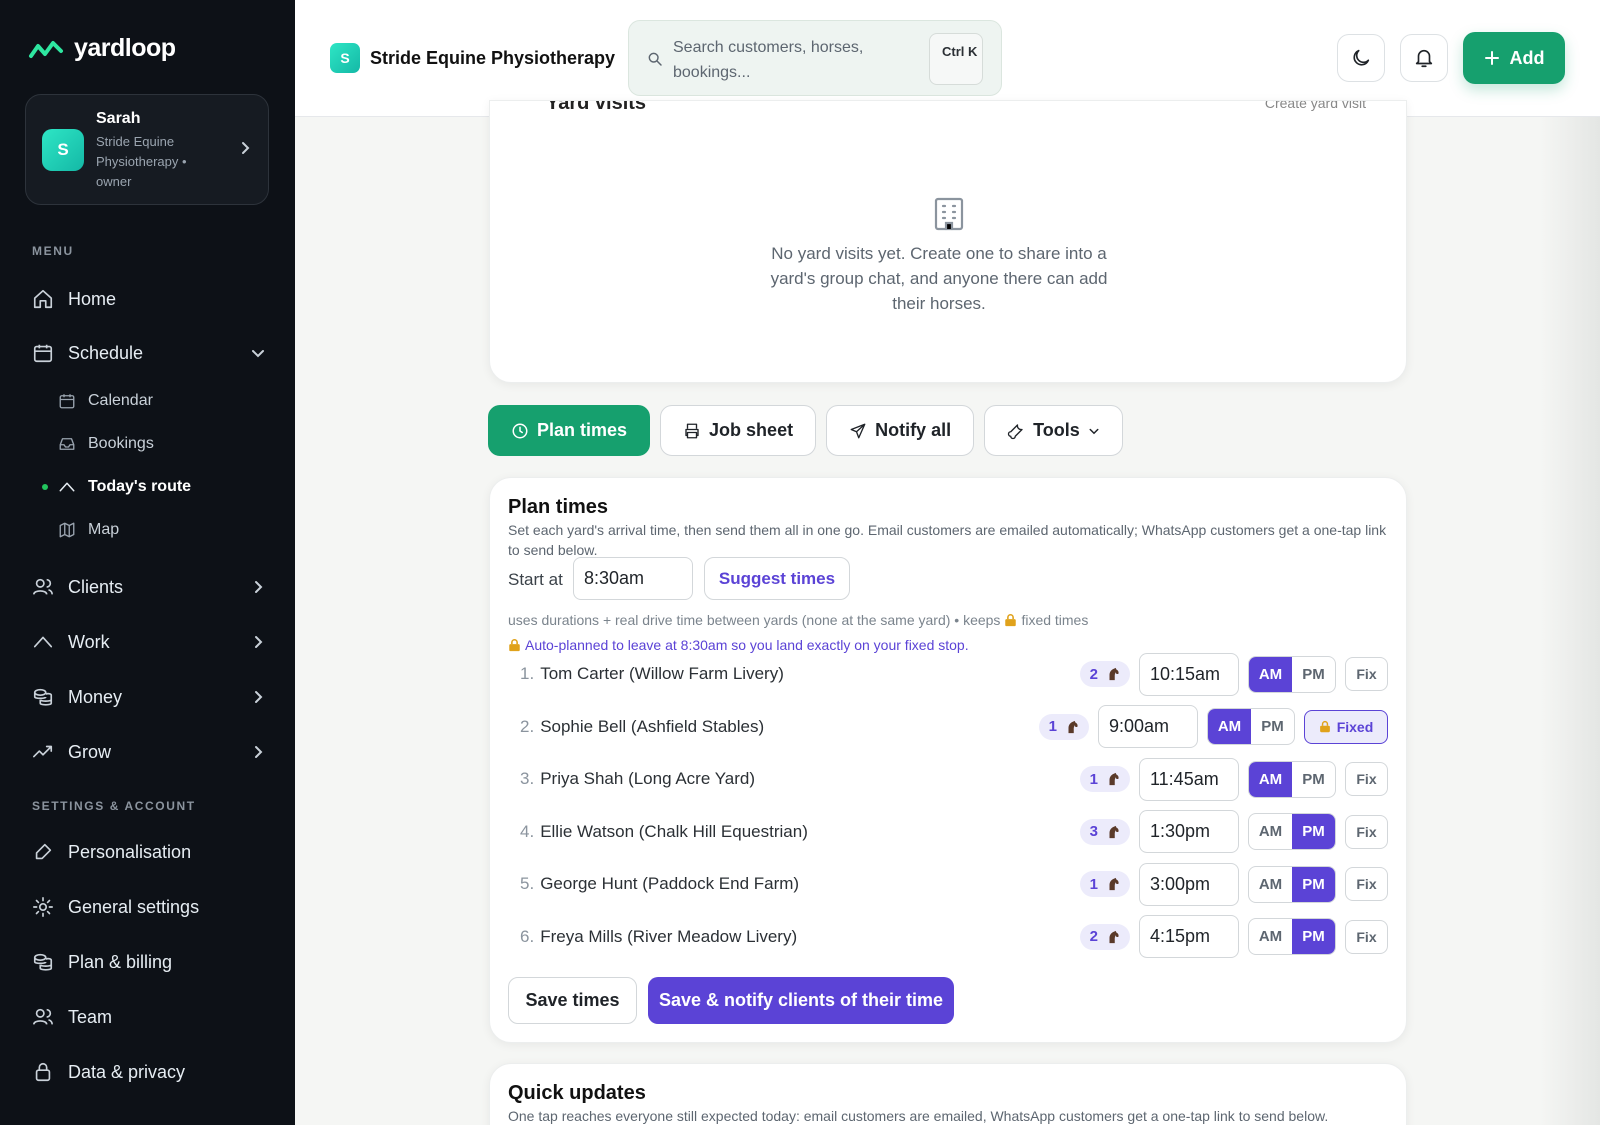 This screenshot has width=1600, height=1125. What do you see at coordinates (642, 727) in the screenshot?
I see `route-stop-label: 2. Sophie Bell (Ashfield Stables)` at bounding box center [642, 727].